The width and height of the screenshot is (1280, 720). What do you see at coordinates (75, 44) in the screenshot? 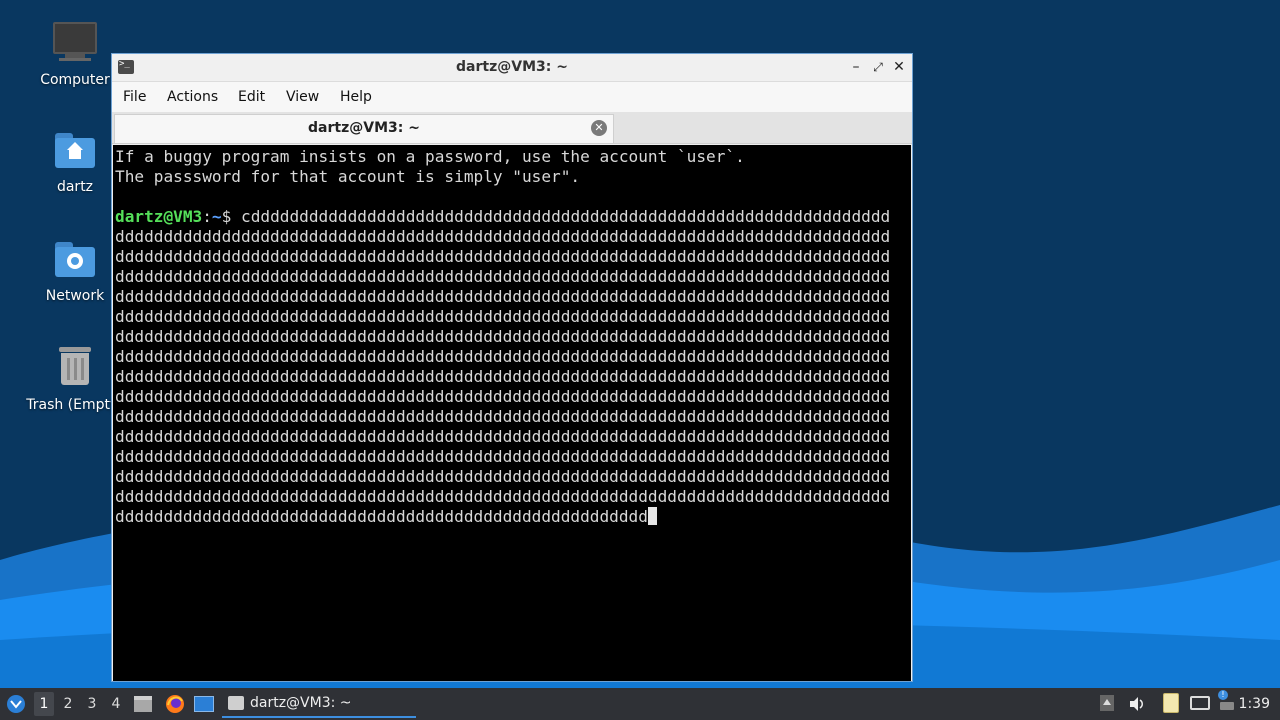
I see `computer-icon` at bounding box center [75, 44].